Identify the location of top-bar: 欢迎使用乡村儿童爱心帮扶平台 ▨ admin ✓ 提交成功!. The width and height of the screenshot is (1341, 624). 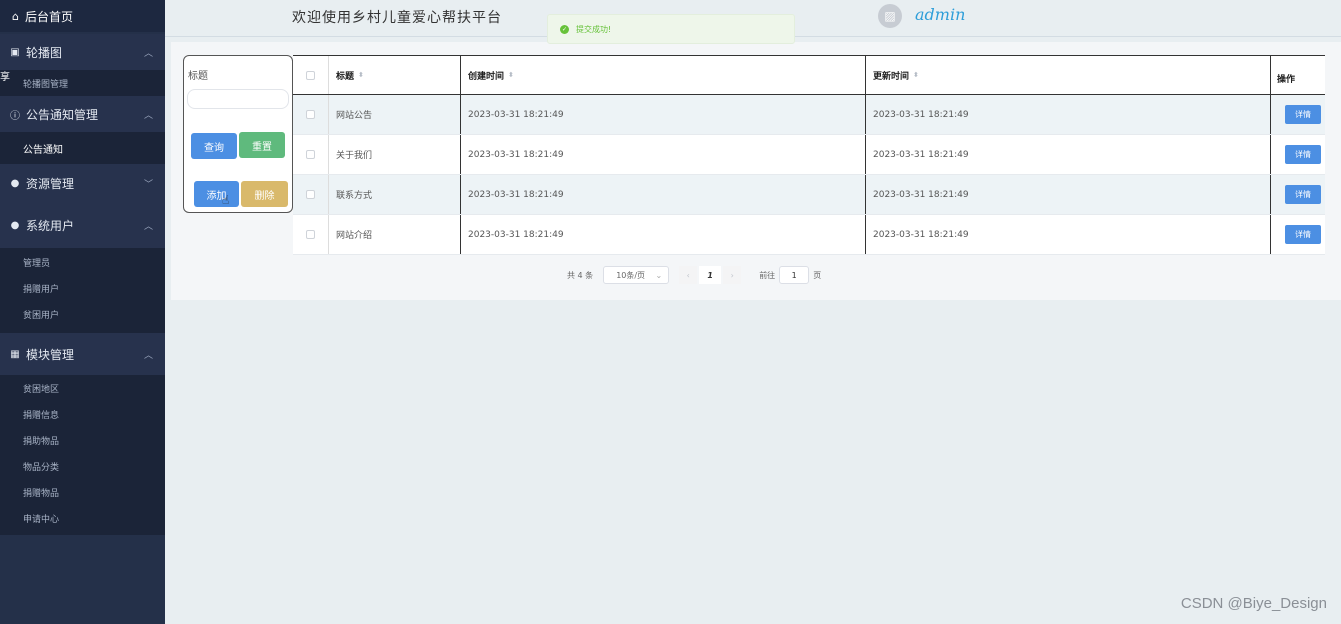
(753, 22).